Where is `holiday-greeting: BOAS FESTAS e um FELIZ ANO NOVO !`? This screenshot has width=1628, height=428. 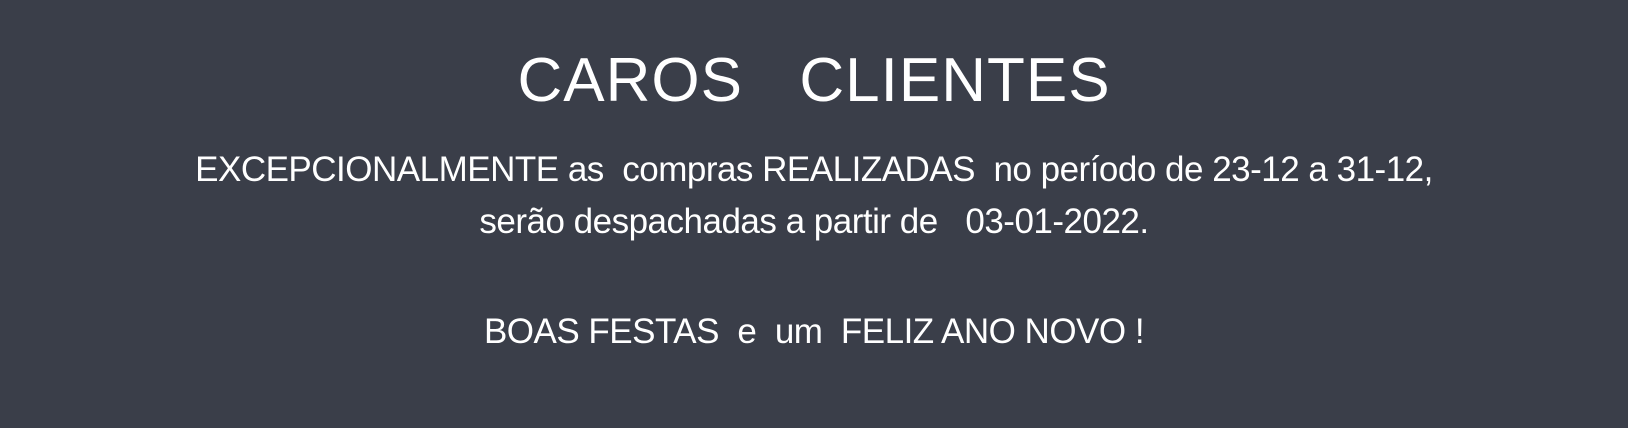 holiday-greeting: BOAS FESTAS e um FELIZ ANO NOVO ! is located at coordinates (814, 331).